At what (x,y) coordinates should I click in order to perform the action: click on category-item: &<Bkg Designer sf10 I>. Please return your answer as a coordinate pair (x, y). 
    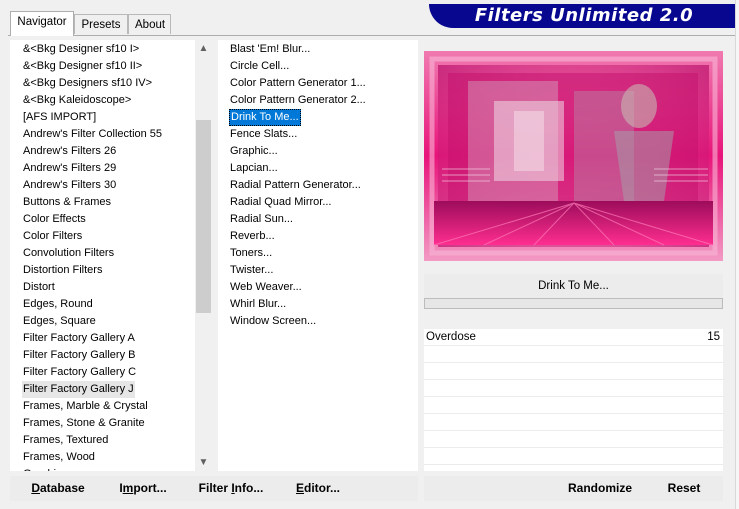
    Looking at the image, I should click on (81, 49).